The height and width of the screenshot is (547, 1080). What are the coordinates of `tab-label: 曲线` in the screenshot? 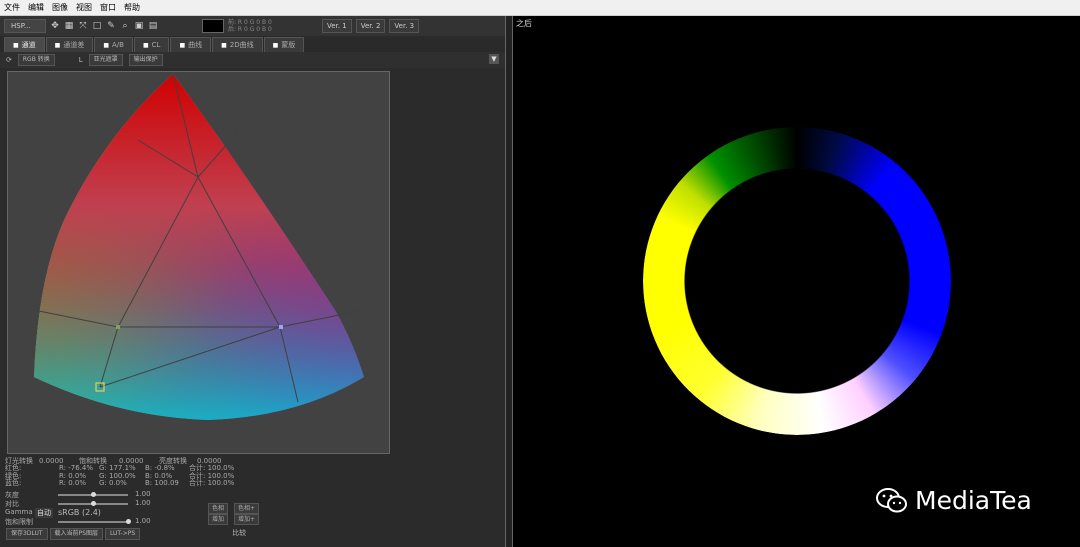 It's located at (195, 45).